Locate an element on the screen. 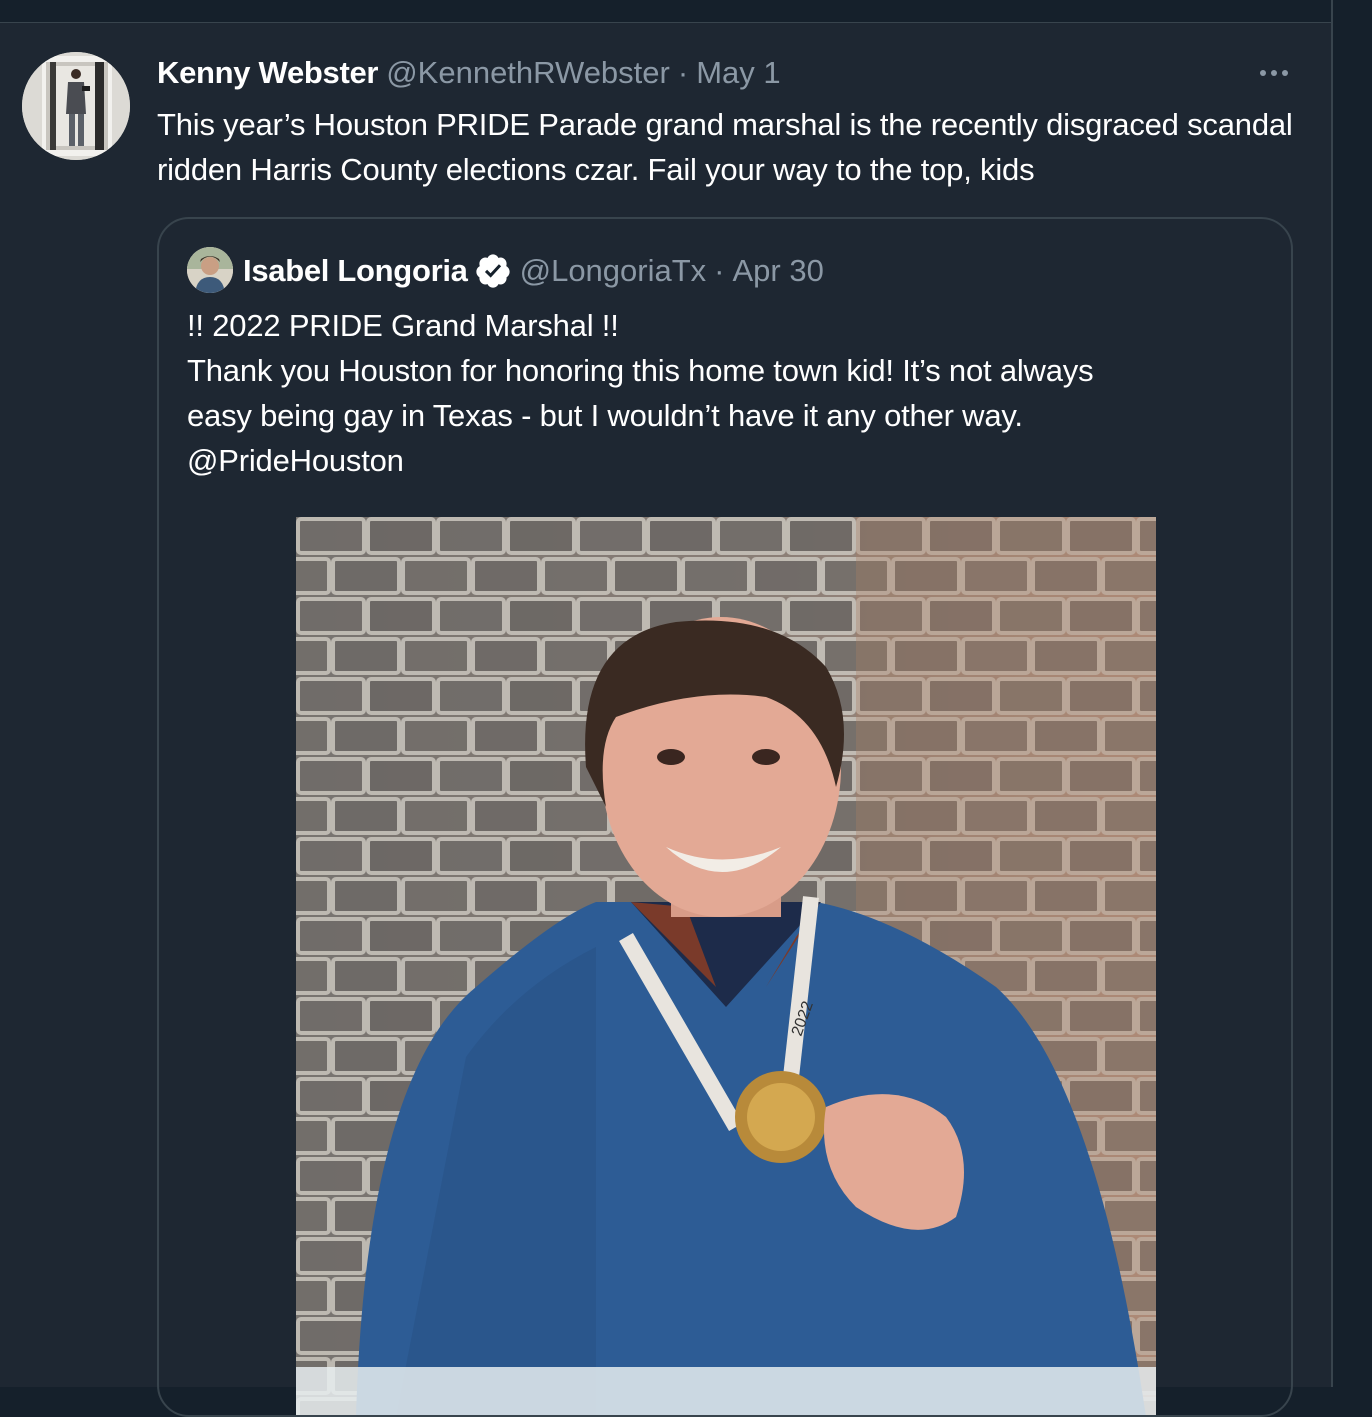  tweet-date: May 1 is located at coordinates (738, 73).